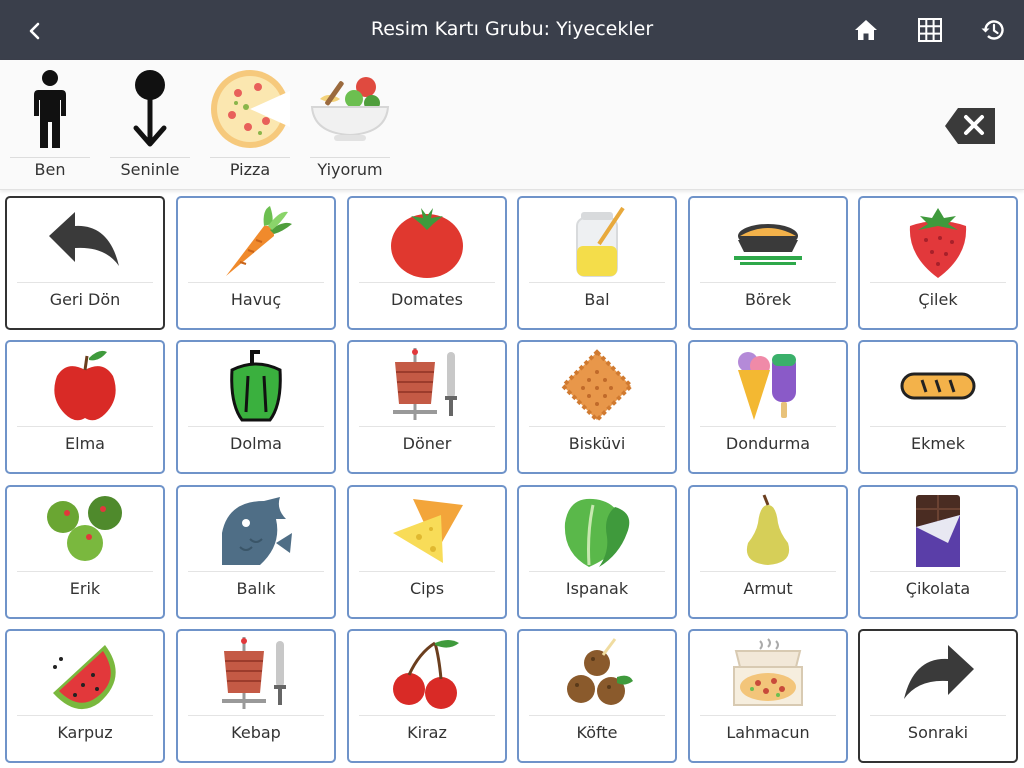 This screenshot has width=1024, height=768. Describe the element at coordinates (85, 588) in the screenshot. I see `card-label: Erik` at that location.